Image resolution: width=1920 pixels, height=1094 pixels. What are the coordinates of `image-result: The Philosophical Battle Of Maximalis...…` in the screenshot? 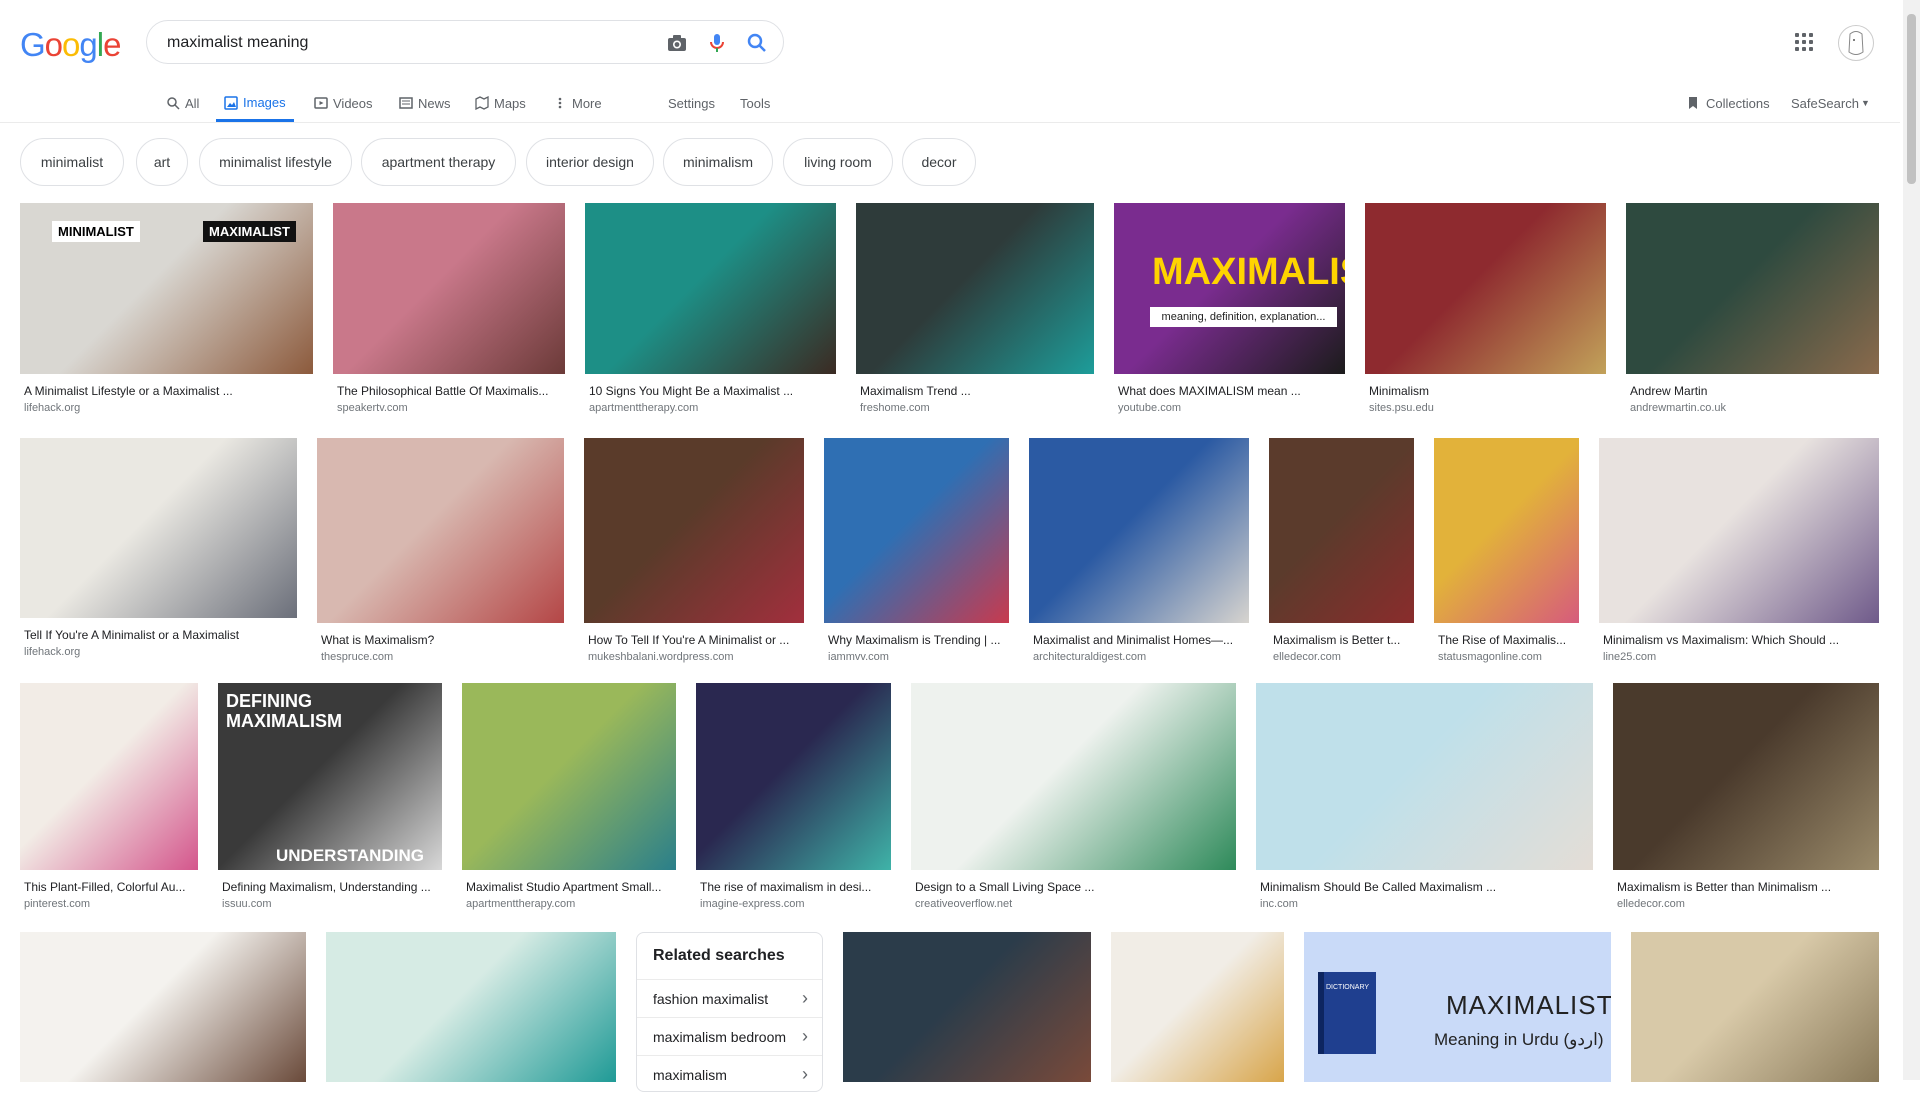 It's located at (449, 313).